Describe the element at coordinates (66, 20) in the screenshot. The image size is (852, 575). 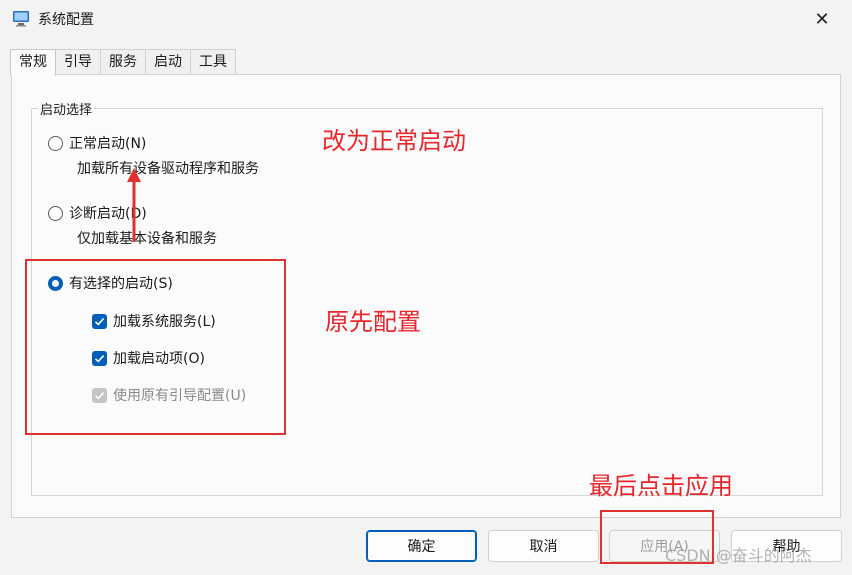
I see `window-title: 系统配置` at that location.